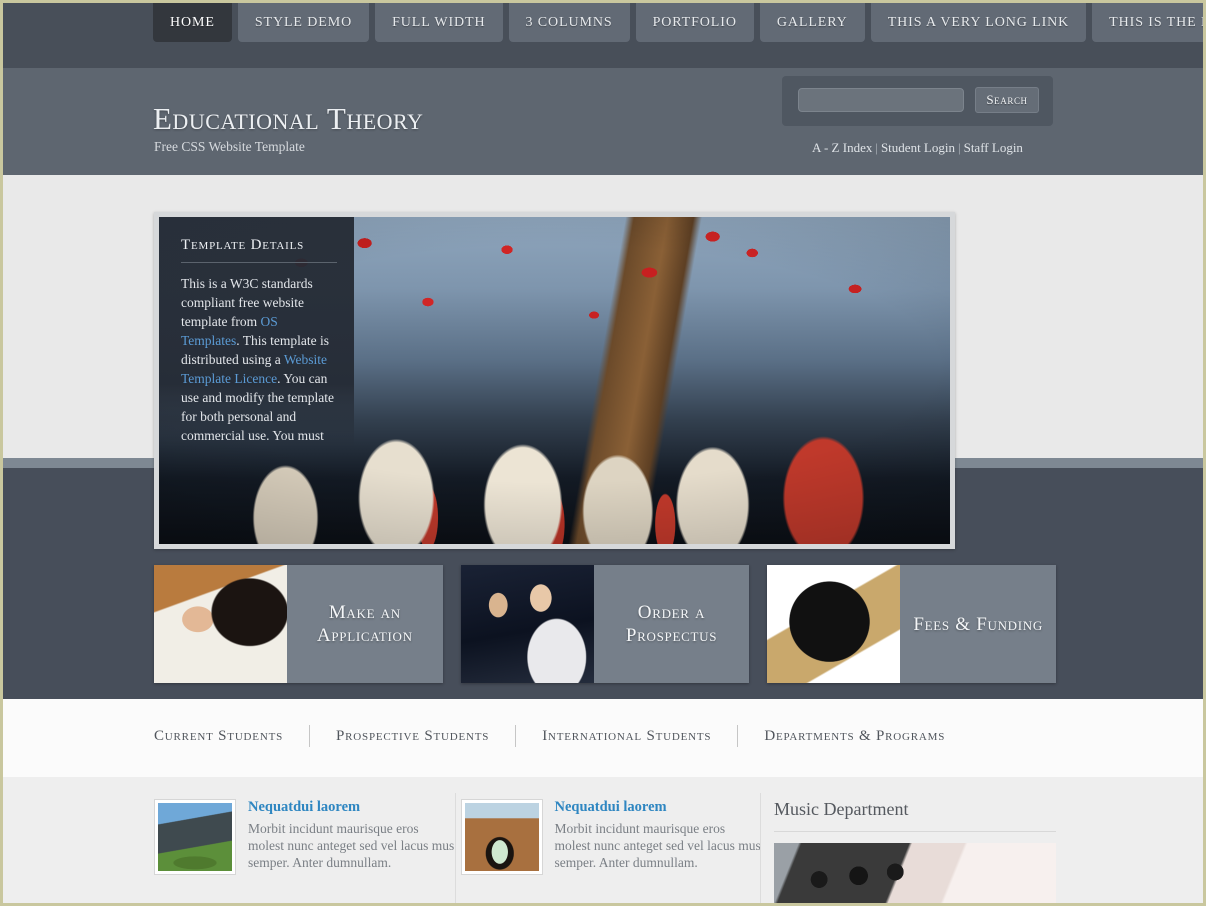 The height and width of the screenshot is (906, 1206). What do you see at coordinates (439, 22) in the screenshot?
I see `nav-item-full-width: Full Width` at bounding box center [439, 22].